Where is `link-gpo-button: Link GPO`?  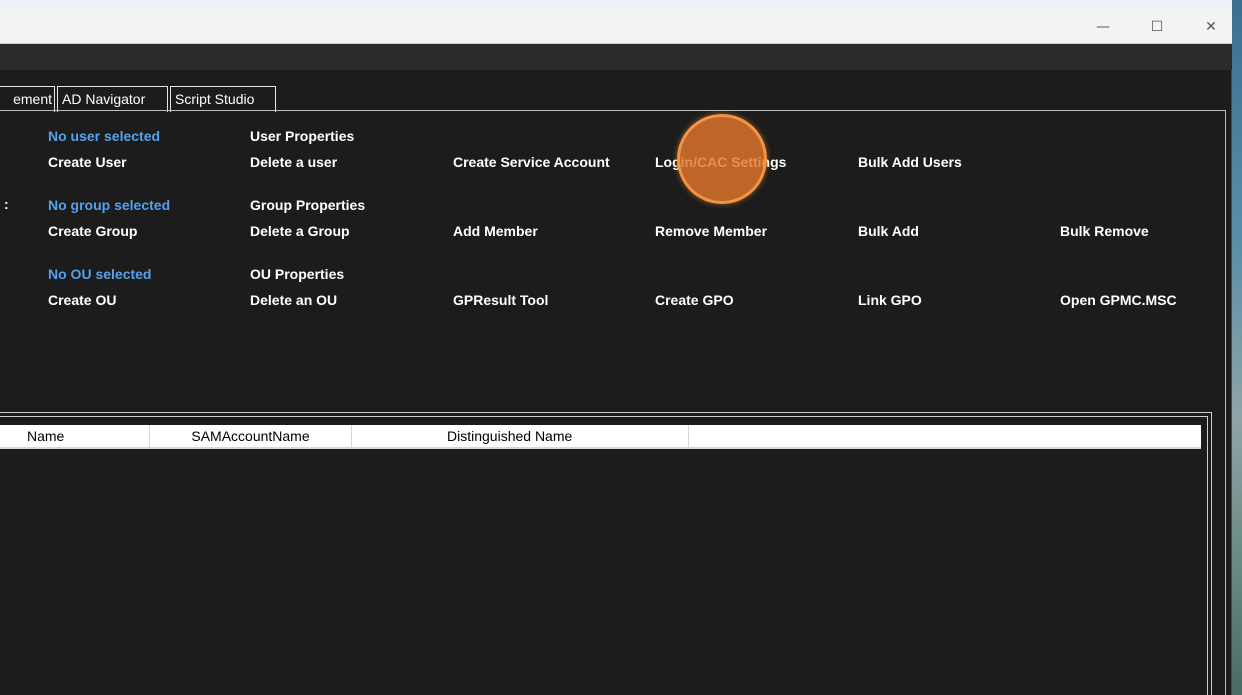
link-gpo-button: Link GPO is located at coordinates (890, 300).